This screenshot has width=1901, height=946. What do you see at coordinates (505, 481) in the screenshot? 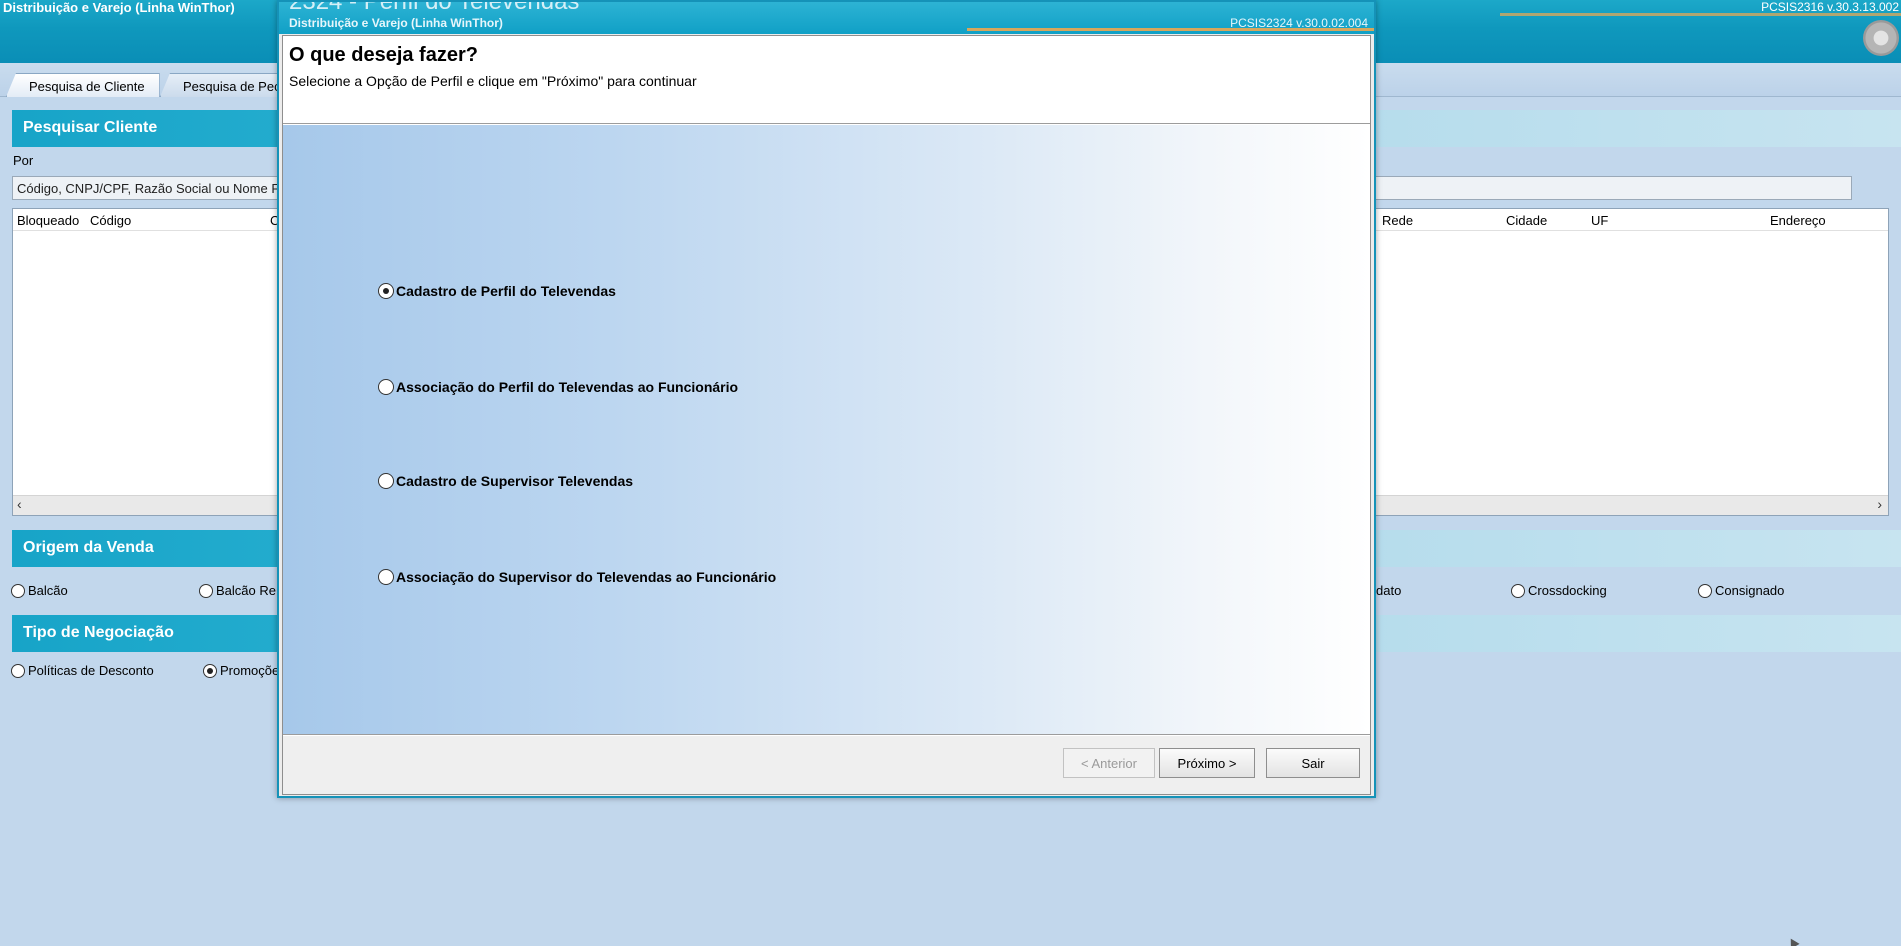
I see `option-cadastro-supervisor: Cadastro de Supervisor Televendas` at bounding box center [505, 481].